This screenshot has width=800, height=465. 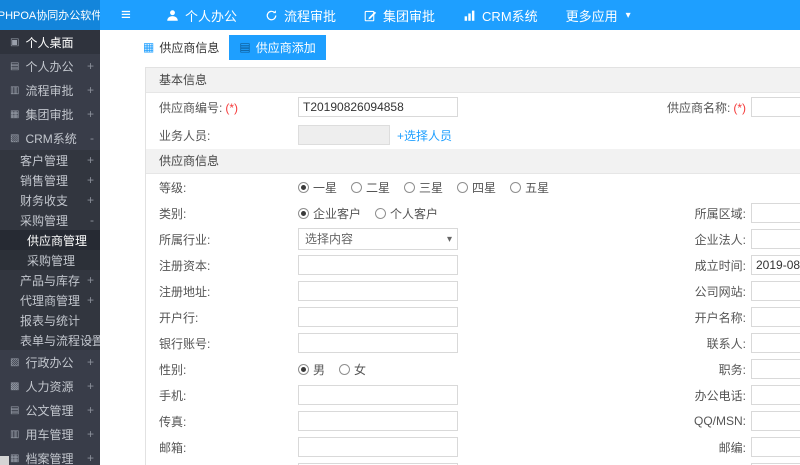 I want to click on sidebar-item: 表单与流程设置 +, so click(x=50, y=340).